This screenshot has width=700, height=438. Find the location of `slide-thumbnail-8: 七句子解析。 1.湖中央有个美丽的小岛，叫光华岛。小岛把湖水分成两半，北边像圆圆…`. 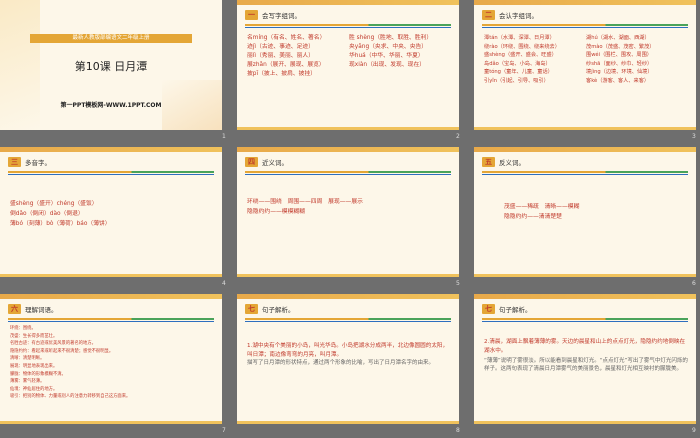

slide-thumbnail-8: 七句子解析。 1.湖中央有个美丽的小岛，叫光华岛。小岛把湖水分成两半，北边像圆圆… is located at coordinates (348, 359).